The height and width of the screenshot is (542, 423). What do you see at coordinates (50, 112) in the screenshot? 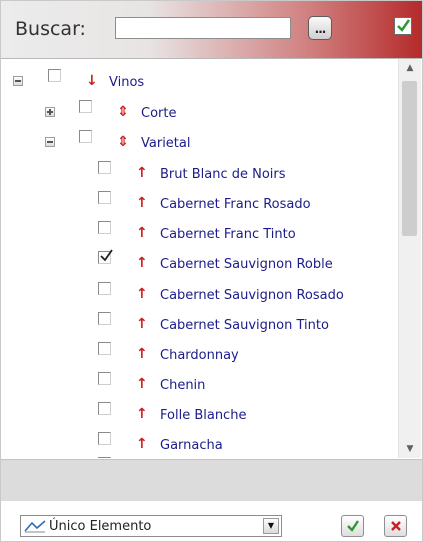
I see `expand-icon` at bounding box center [50, 112].